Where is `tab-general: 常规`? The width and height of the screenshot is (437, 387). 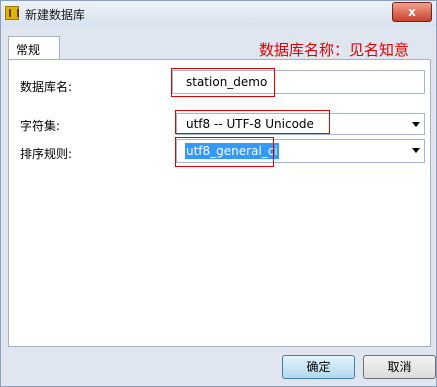 tab-general: 常规 is located at coordinates (34, 48).